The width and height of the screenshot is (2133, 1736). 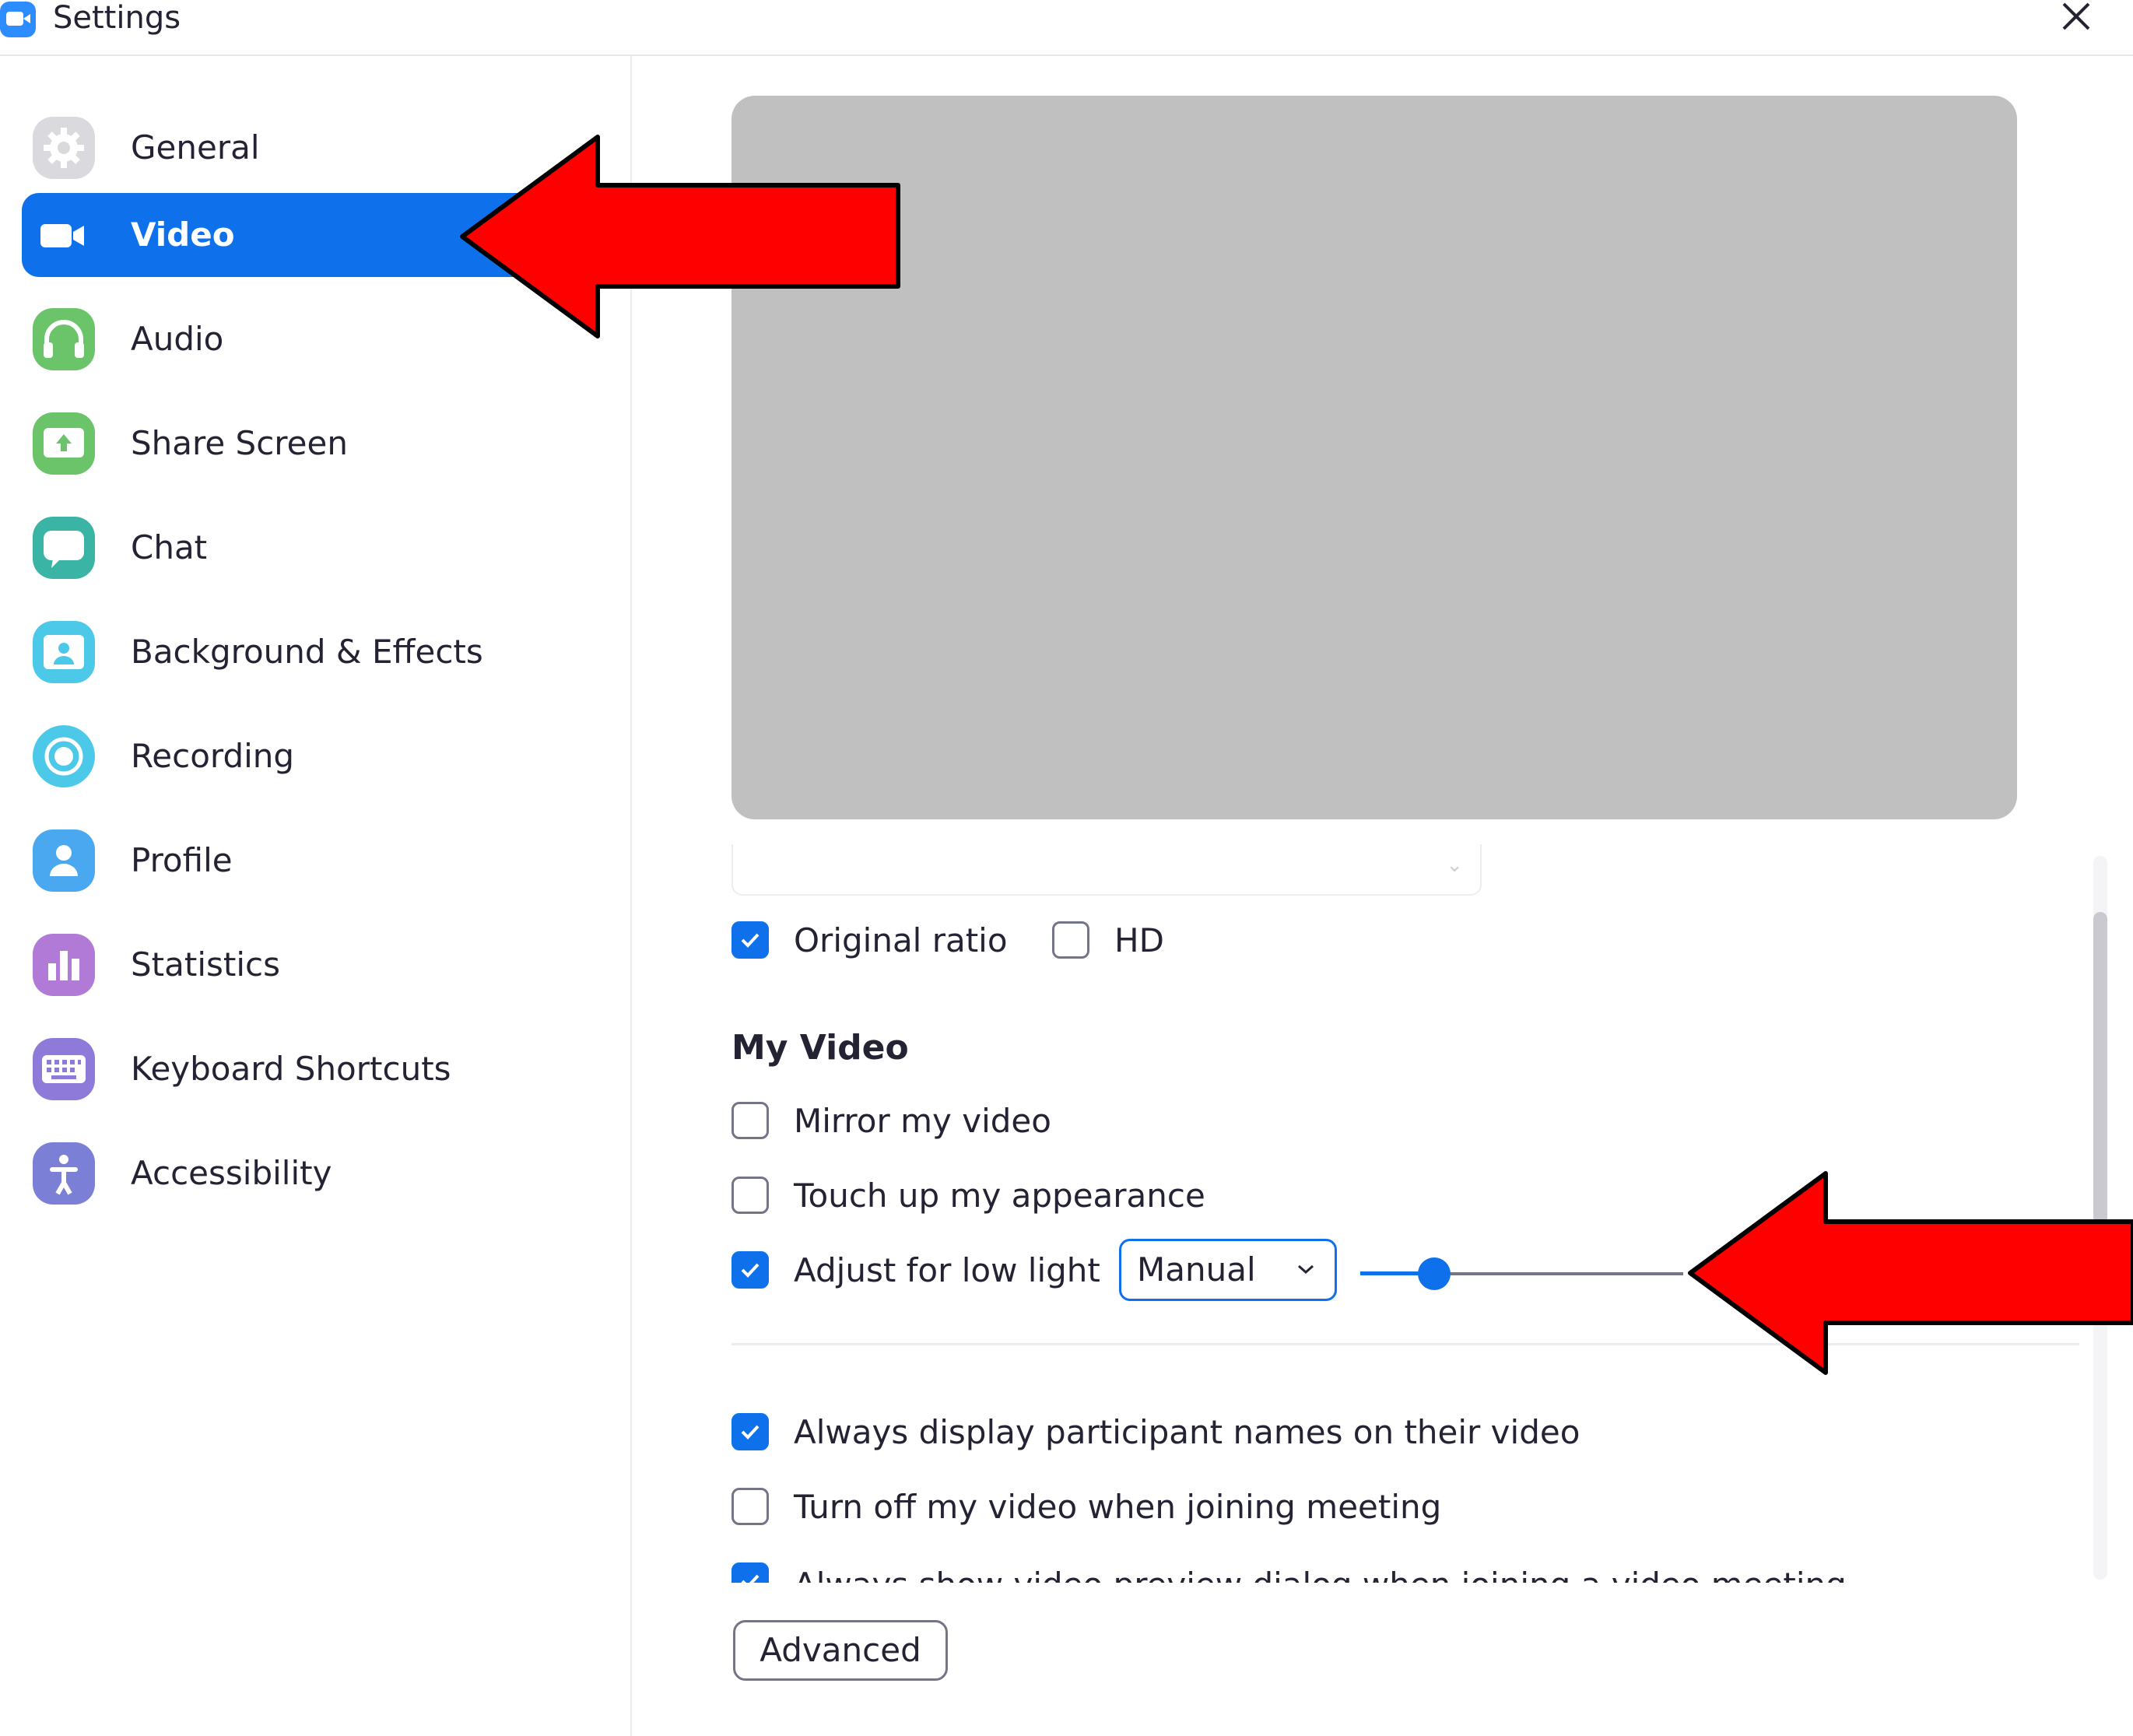 I want to click on participant-names-checkbox, so click(x=750, y=1431).